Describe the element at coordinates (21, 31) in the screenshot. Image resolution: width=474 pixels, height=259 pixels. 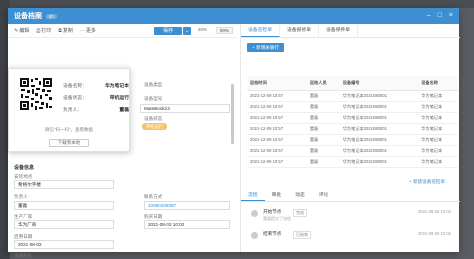
I see `edit-button: ✎ 编辑` at that location.